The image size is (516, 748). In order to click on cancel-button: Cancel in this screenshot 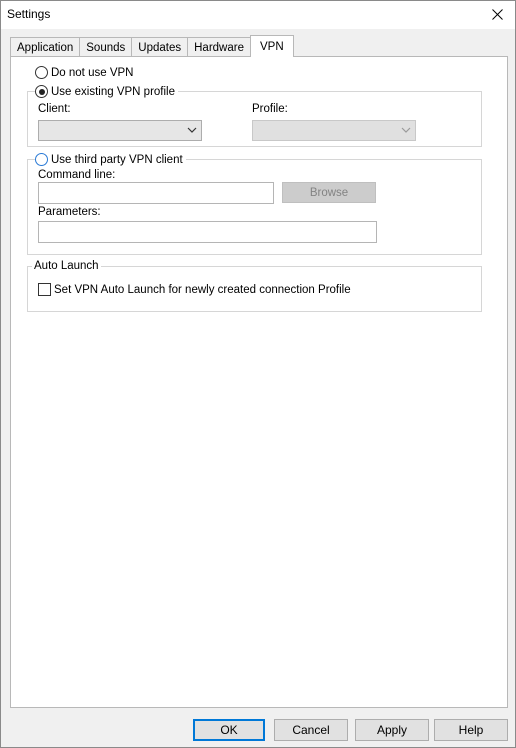, I will do `click(311, 730)`.